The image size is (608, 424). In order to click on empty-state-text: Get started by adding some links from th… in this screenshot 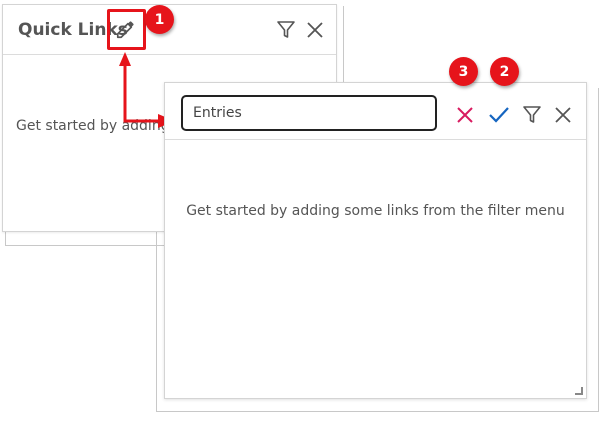, I will do `click(375, 211)`.